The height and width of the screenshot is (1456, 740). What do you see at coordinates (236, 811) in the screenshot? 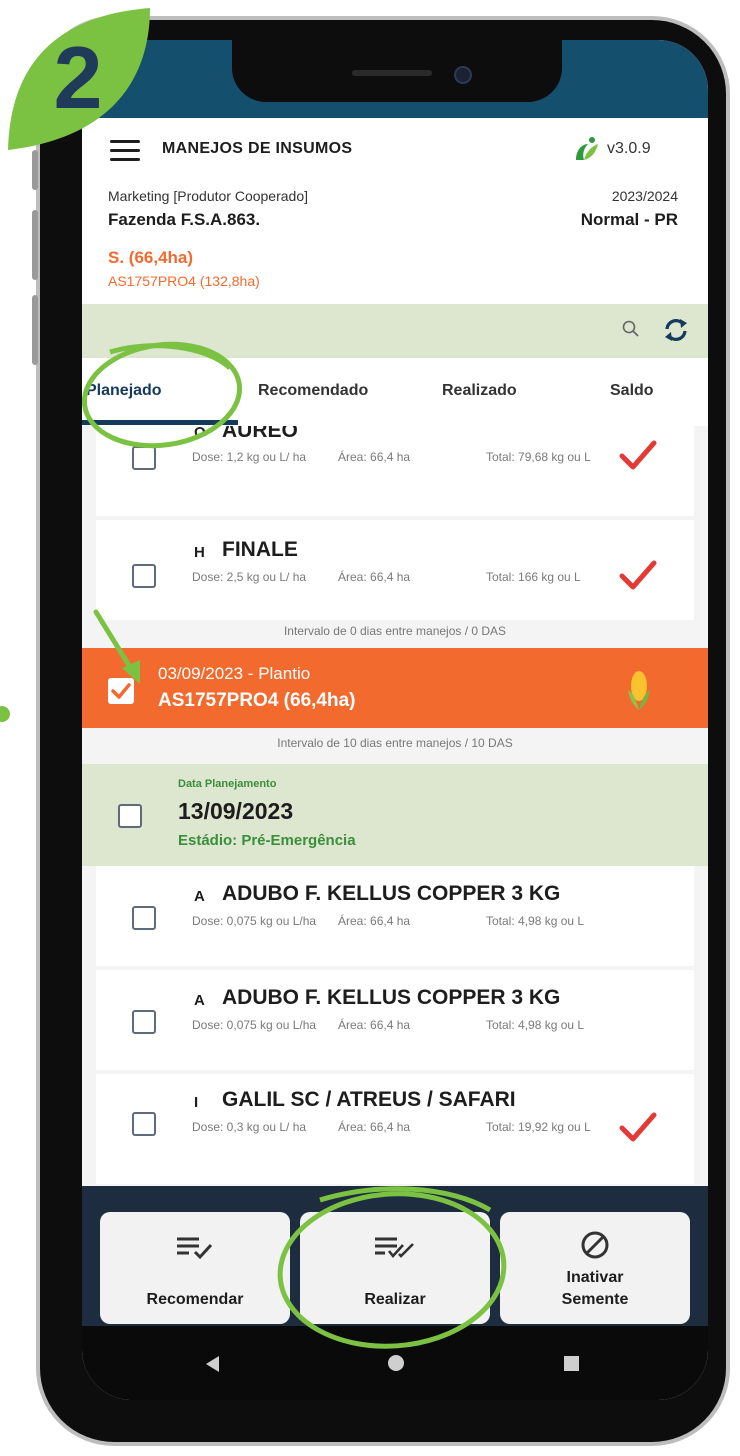
I see `planning-date: 13/09/2023` at bounding box center [236, 811].